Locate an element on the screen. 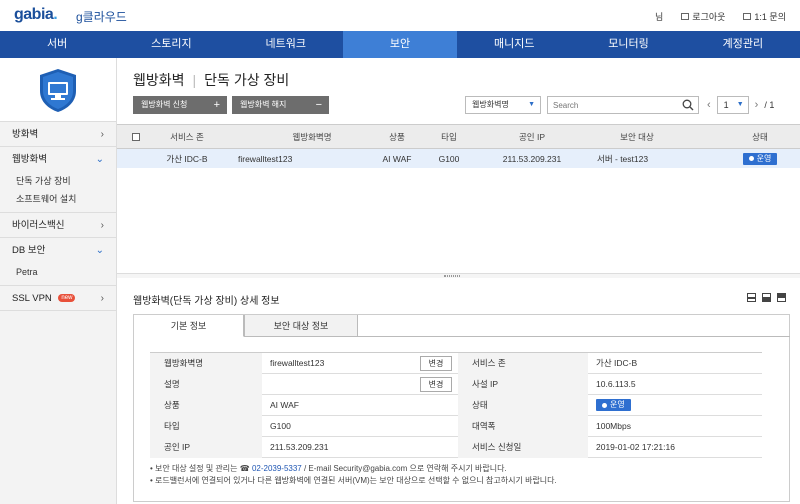 The image size is (800, 504). sidebar-item-label: 웹방화벽 is located at coordinates (29, 159).